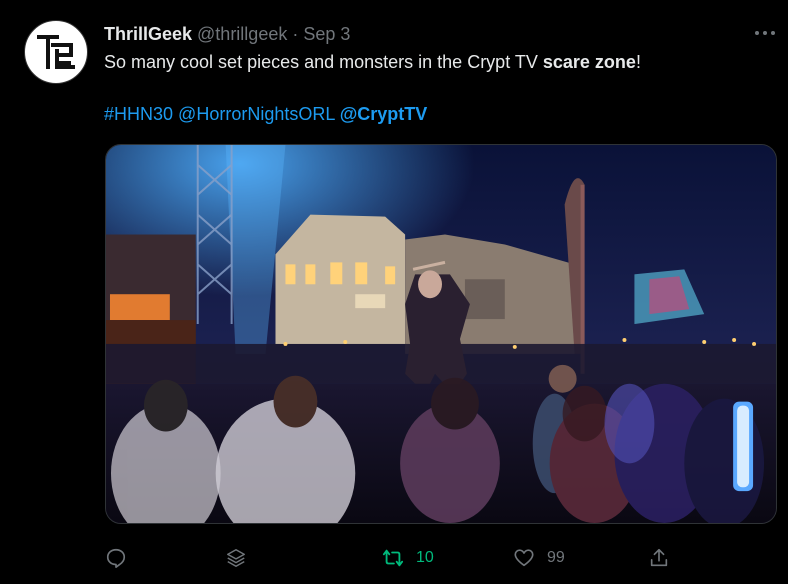 This screenshot has height=584, width=788. What do you see at coordinates (589, 62) in the screenshot?
I see `tweet-text-bold: scare zone` at bounding box center [589, 62].